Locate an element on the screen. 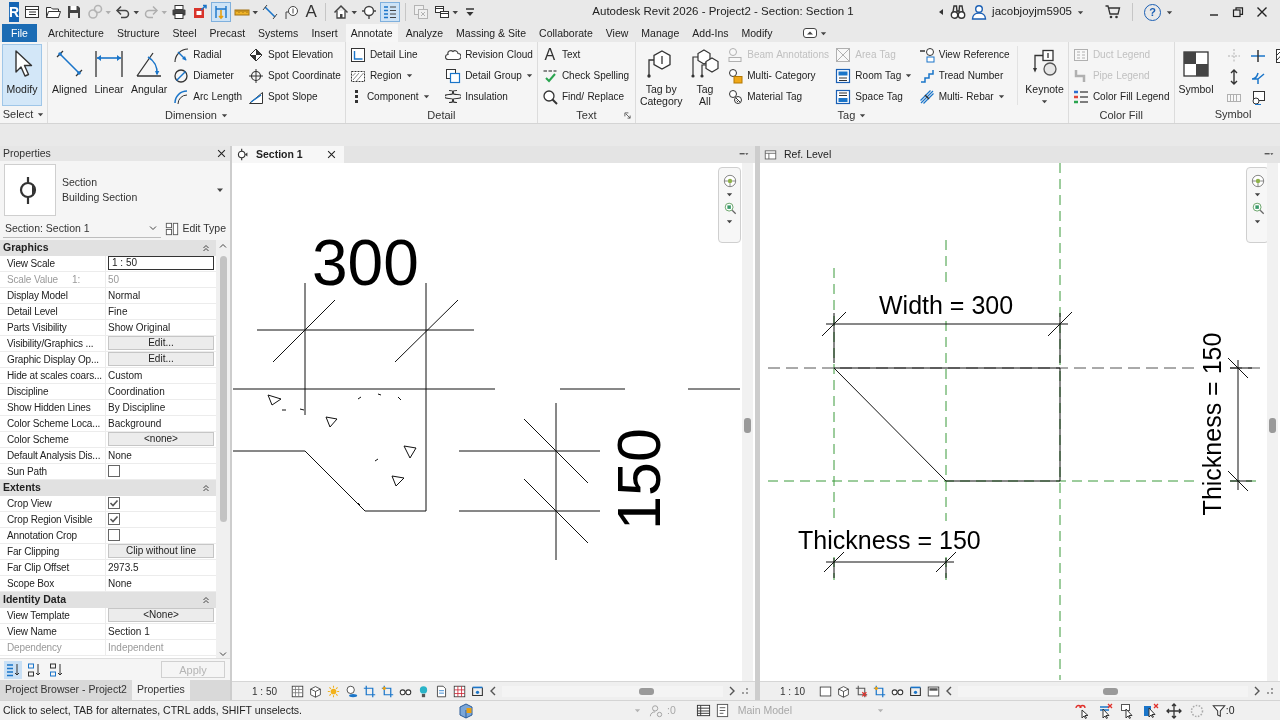 This screenshot has width=1280, height=720. user-icon is located at coordinates (979, 12).